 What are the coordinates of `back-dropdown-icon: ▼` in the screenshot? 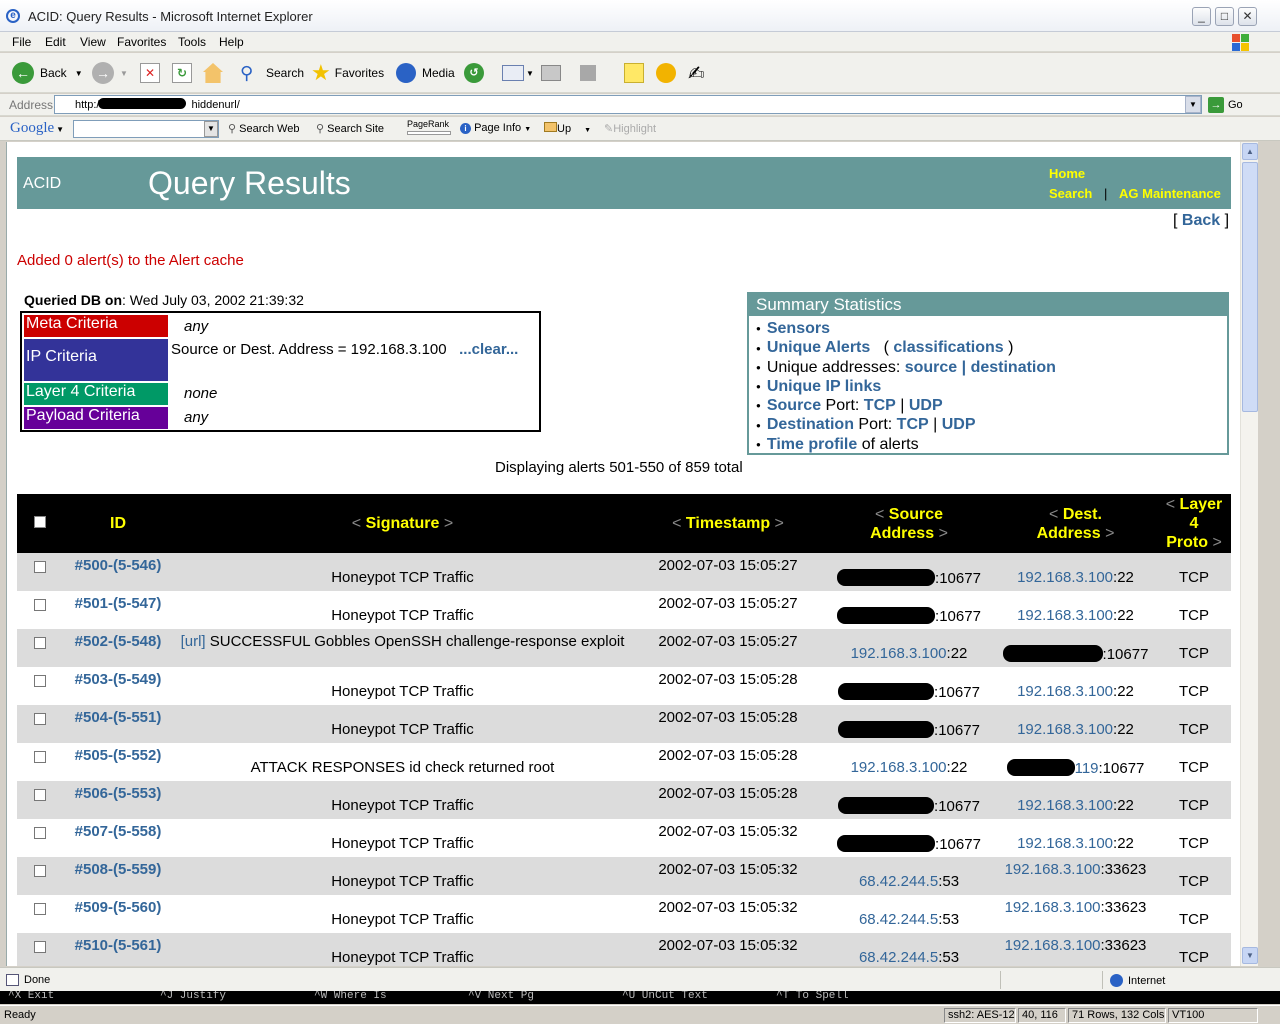 It's located at (79, 73).